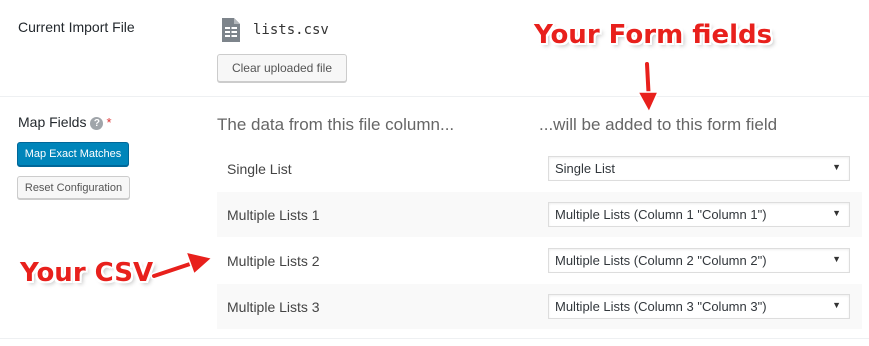 The width and height of the screenshot is (869, 346). Describe the element at coordinates (282, 68) in the screenshot. I see `clear-uploaded-file-button: Clear uploaded file` at that location.